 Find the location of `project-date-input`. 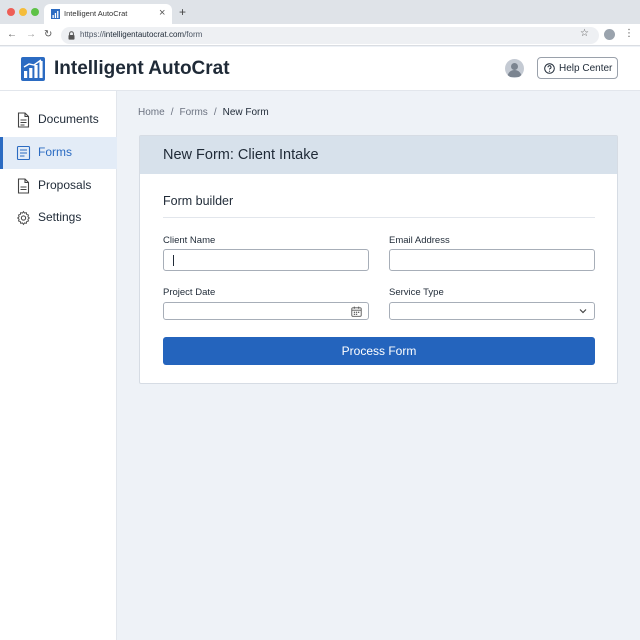

project-date-input is located at coordinates (266, 311).